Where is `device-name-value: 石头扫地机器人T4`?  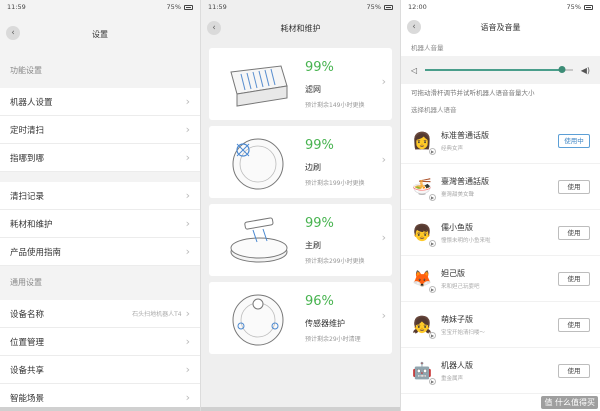
device-name-value: 石头扫地机器人T4 is located at coordinates (157, 314).